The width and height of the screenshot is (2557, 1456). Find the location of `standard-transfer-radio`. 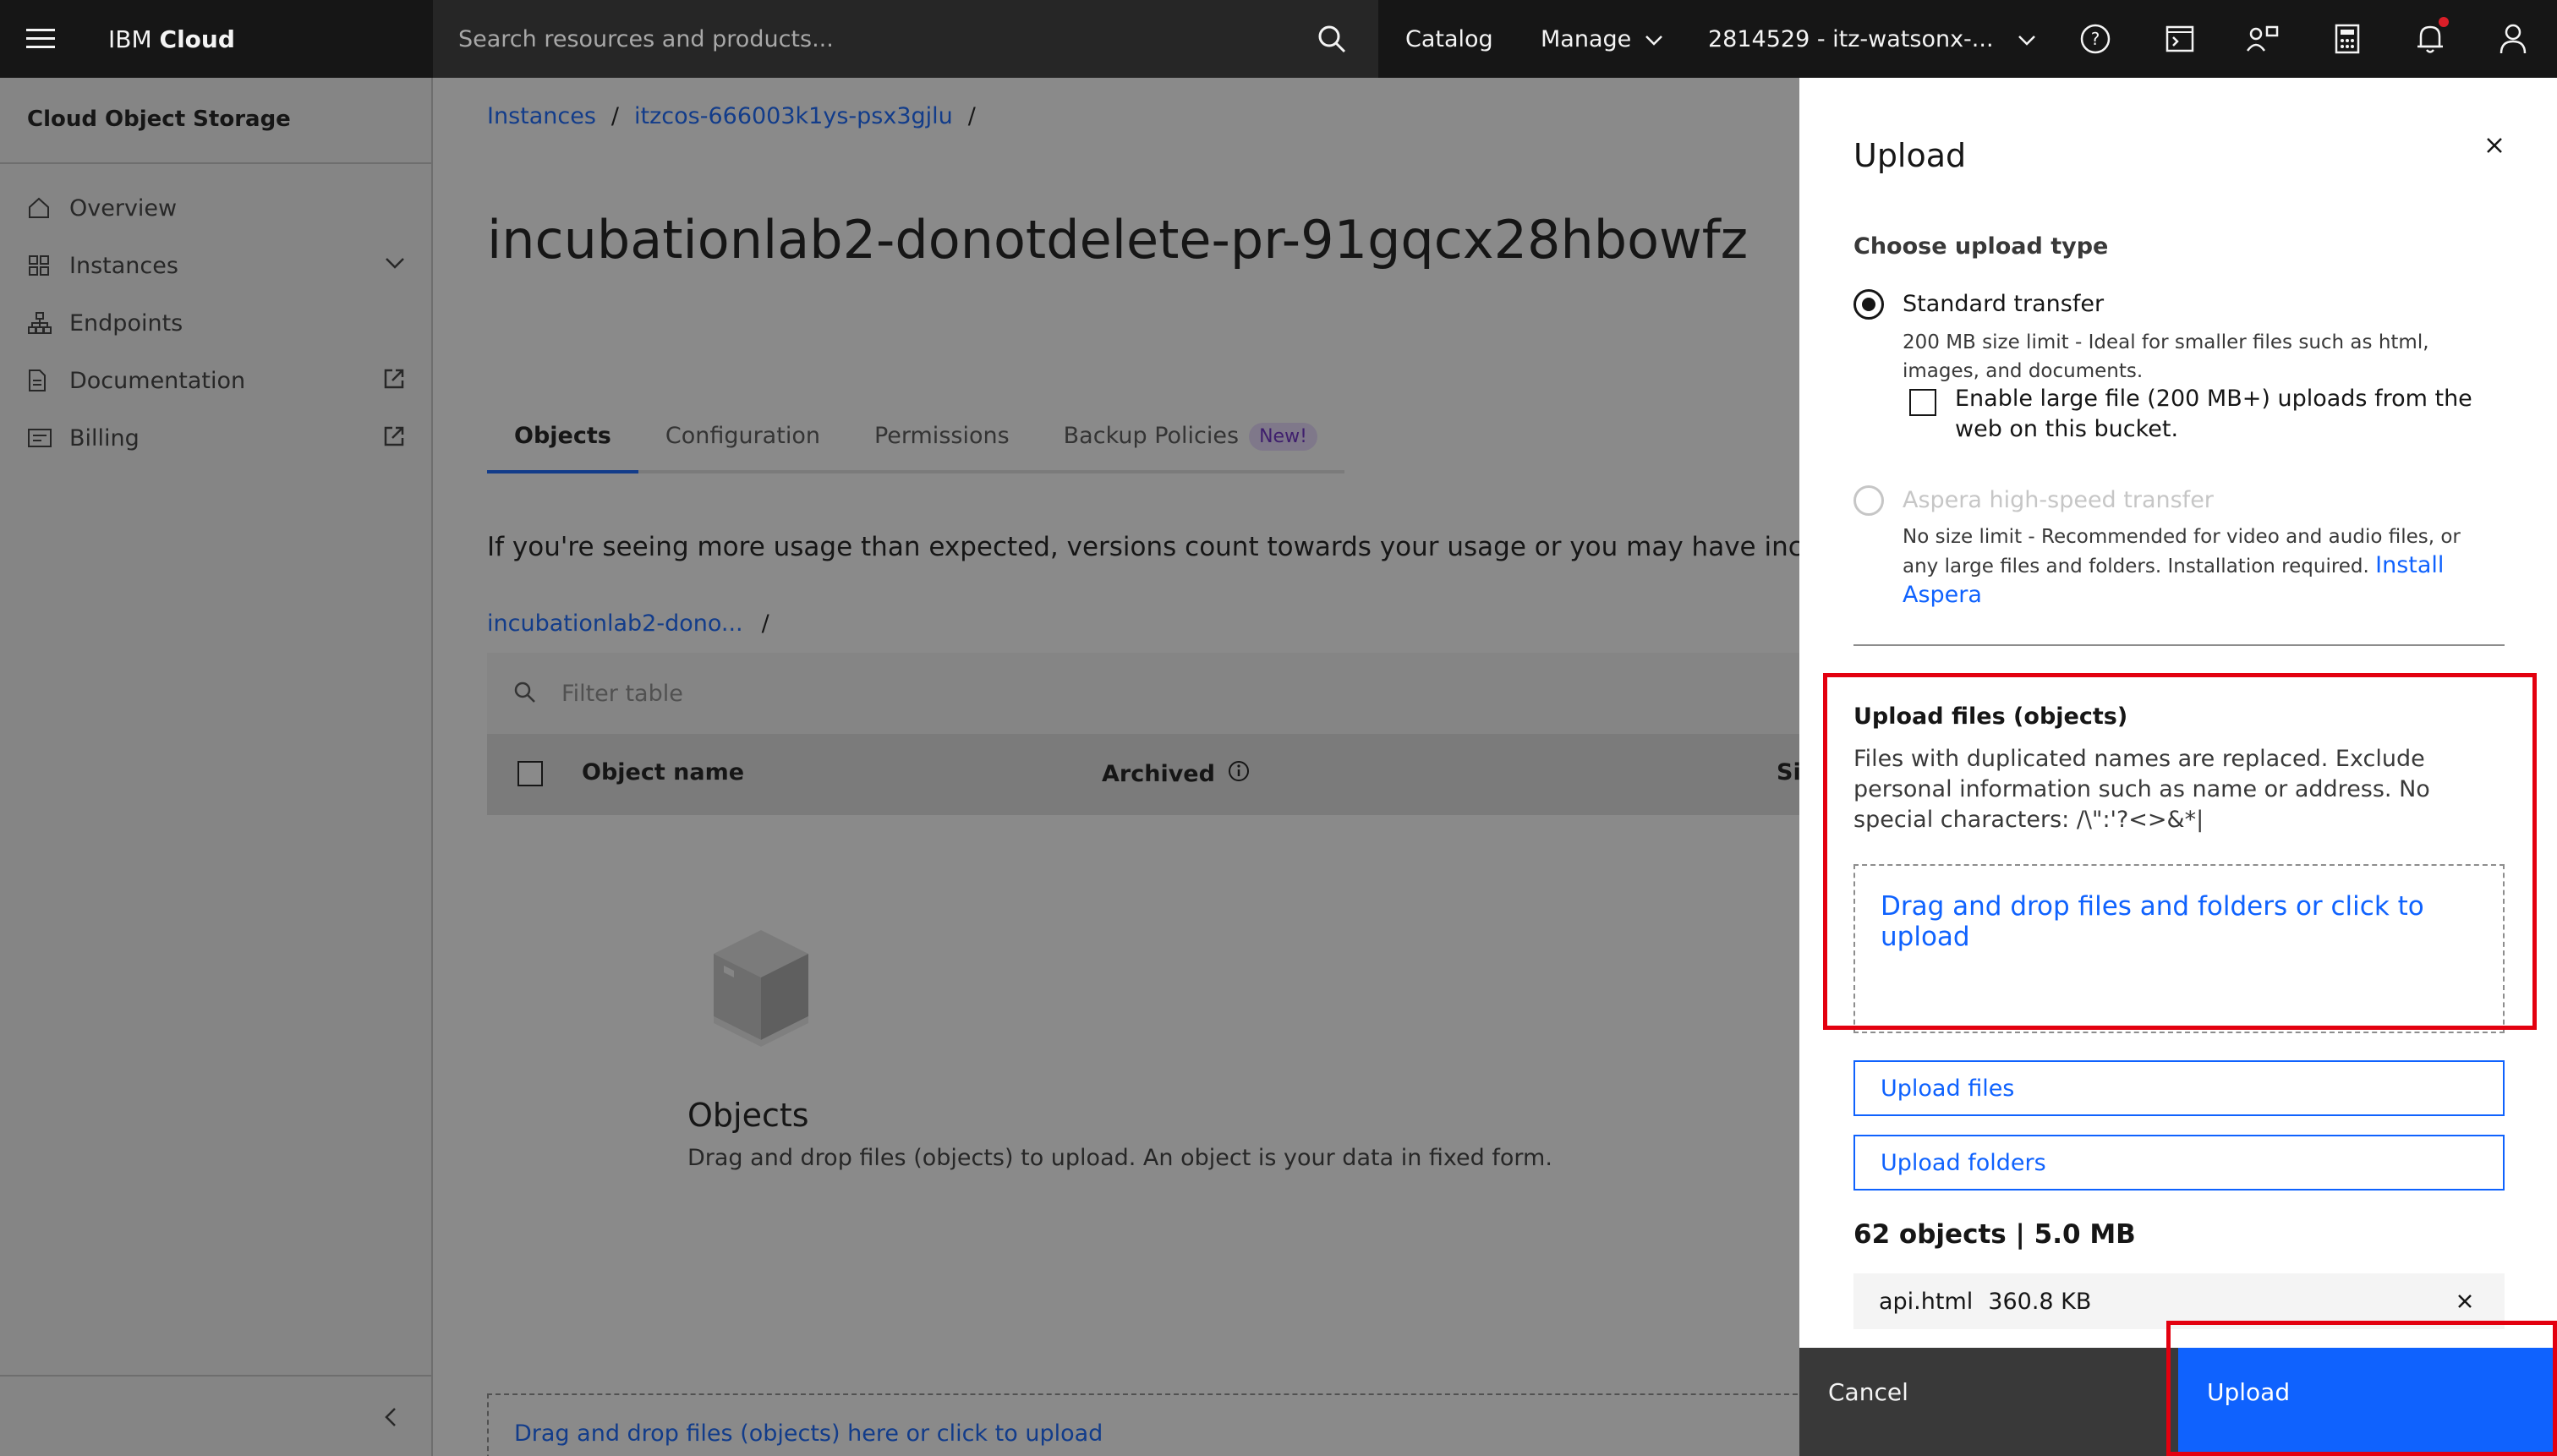

standard-transfer-radio is located at coordinates (1868, 304).